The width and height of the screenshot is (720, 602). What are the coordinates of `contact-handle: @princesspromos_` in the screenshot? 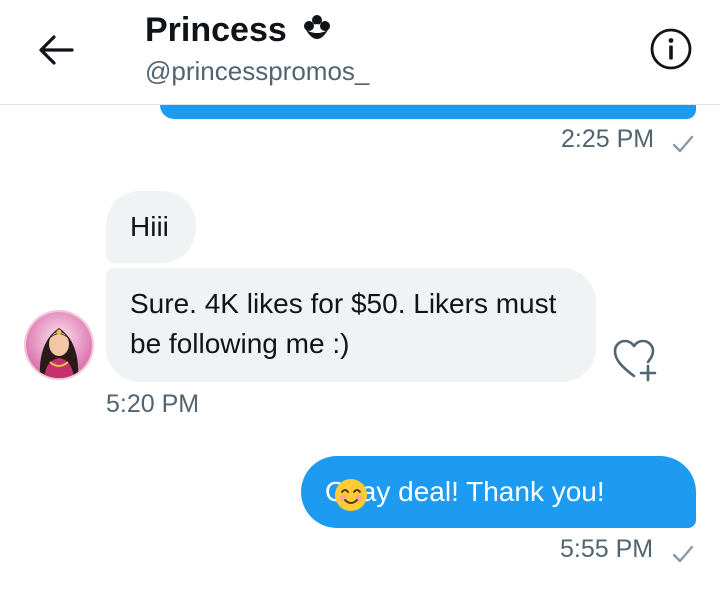 It's located at (257, 71).